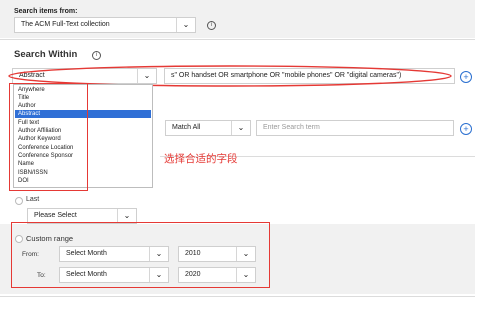 The image size is (501, 310). I want to click on info-icon: i, so click(211, 25).